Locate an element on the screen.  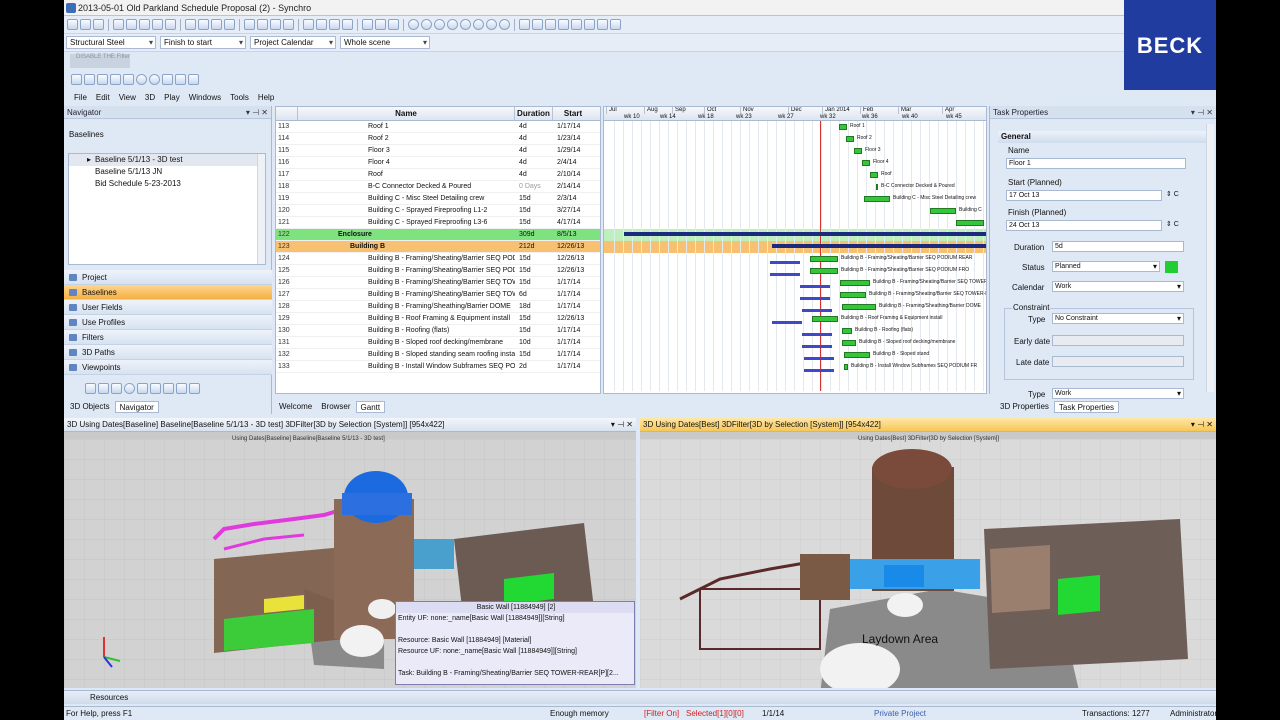
tree-item-baseline-3d-test: ▸ Baseline 5/1/13 - 3D test is located at coordinates (167, 160).